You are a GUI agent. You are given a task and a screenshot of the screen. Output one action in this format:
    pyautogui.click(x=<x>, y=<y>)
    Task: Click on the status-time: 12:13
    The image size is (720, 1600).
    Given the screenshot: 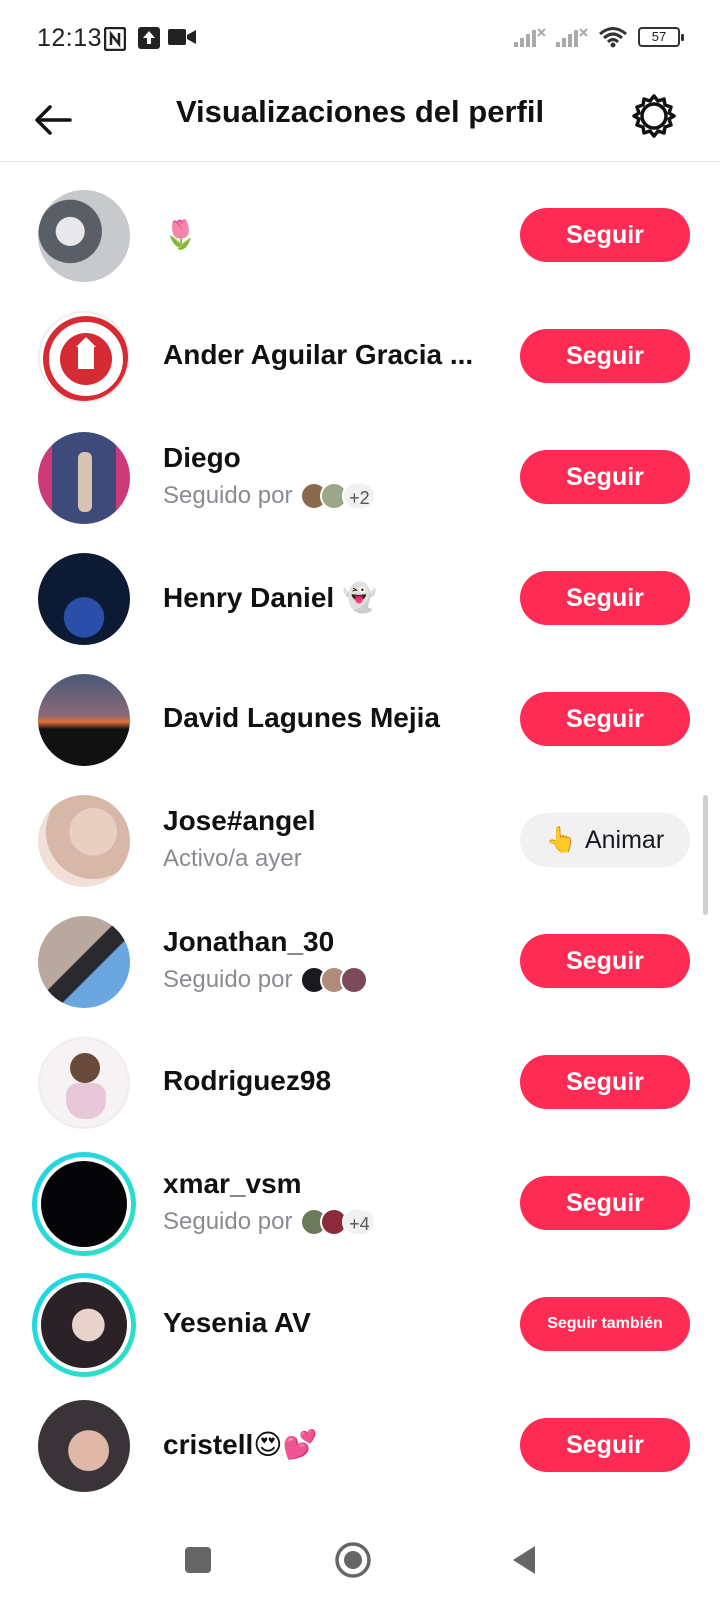 What is the action you would take?
    pyautogui.click(x=70, y=38)
    